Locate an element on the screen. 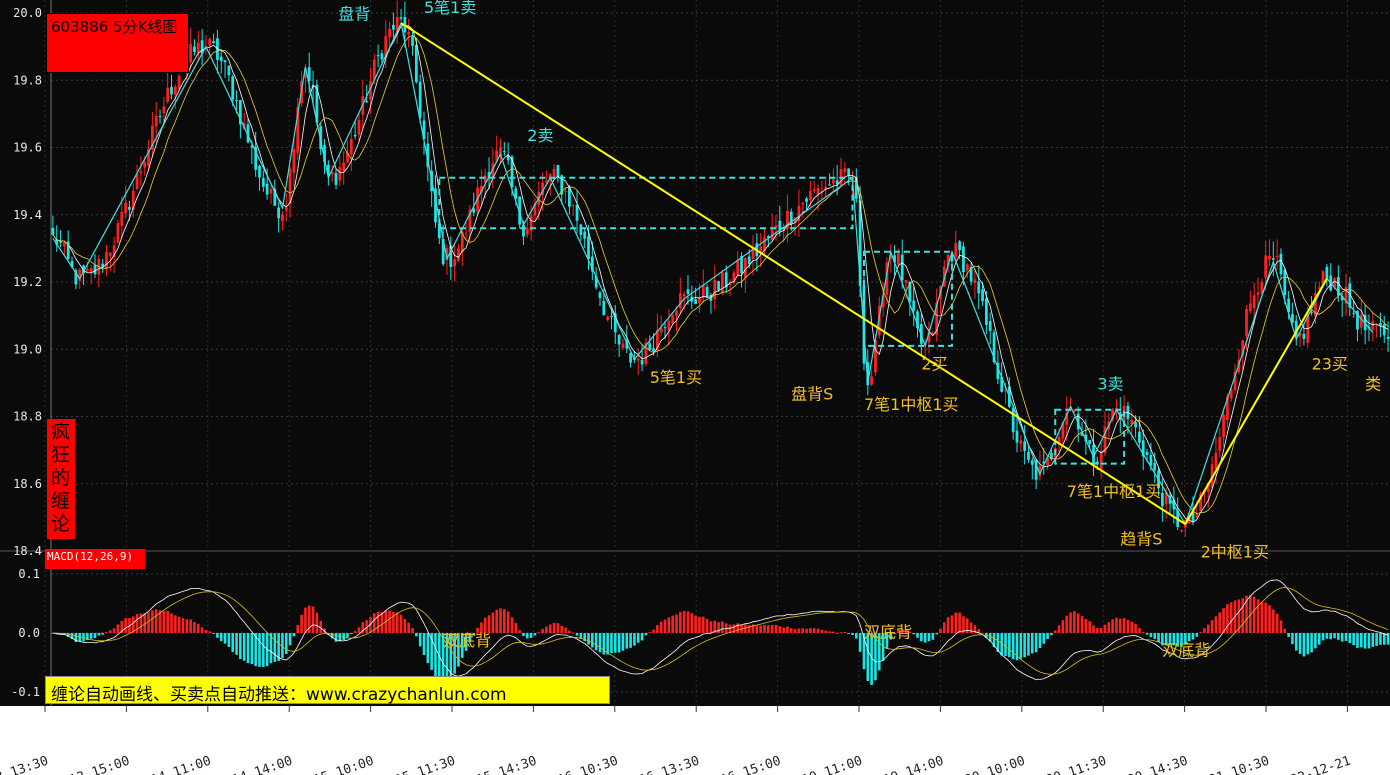  signal-annotation: 2中枢1买 is located at coordinates (1235, 552).